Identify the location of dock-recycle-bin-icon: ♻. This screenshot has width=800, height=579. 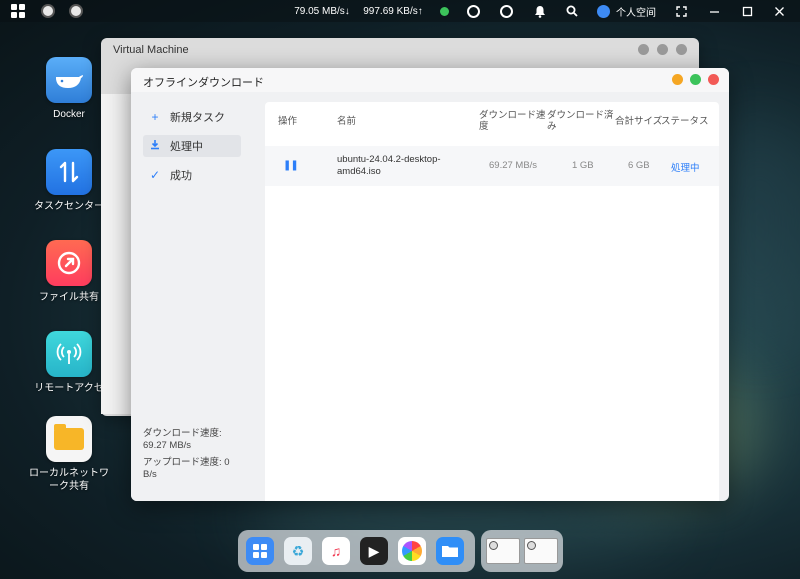
(298, 551).